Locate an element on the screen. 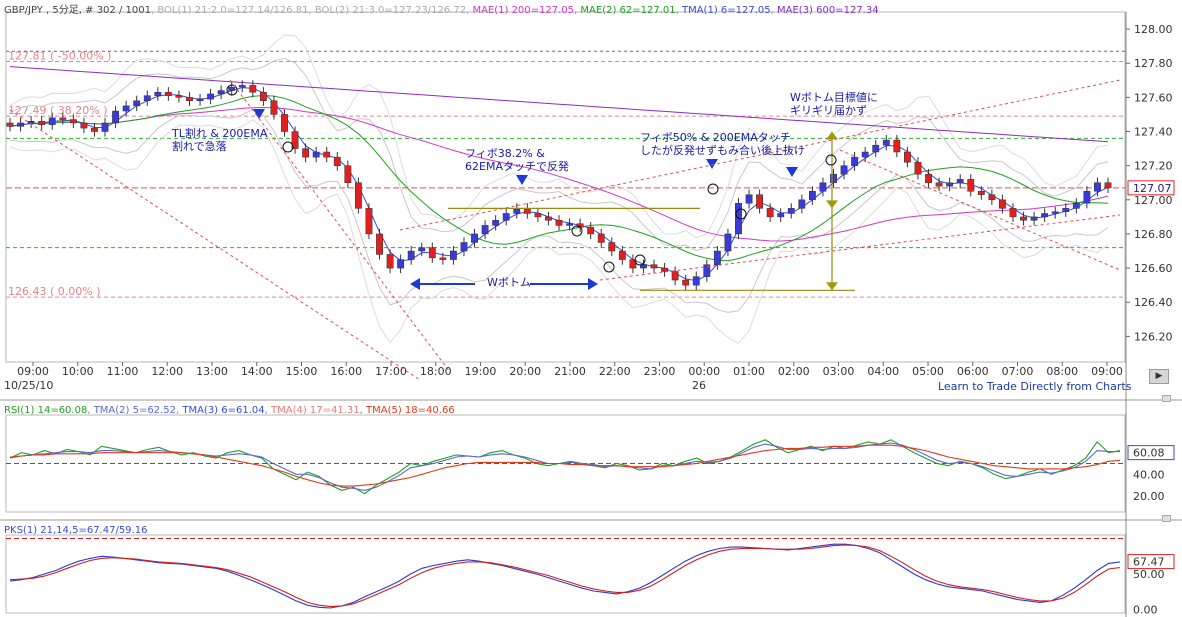  x-tick-label: 03:00 is located at coordinates (839, 371).